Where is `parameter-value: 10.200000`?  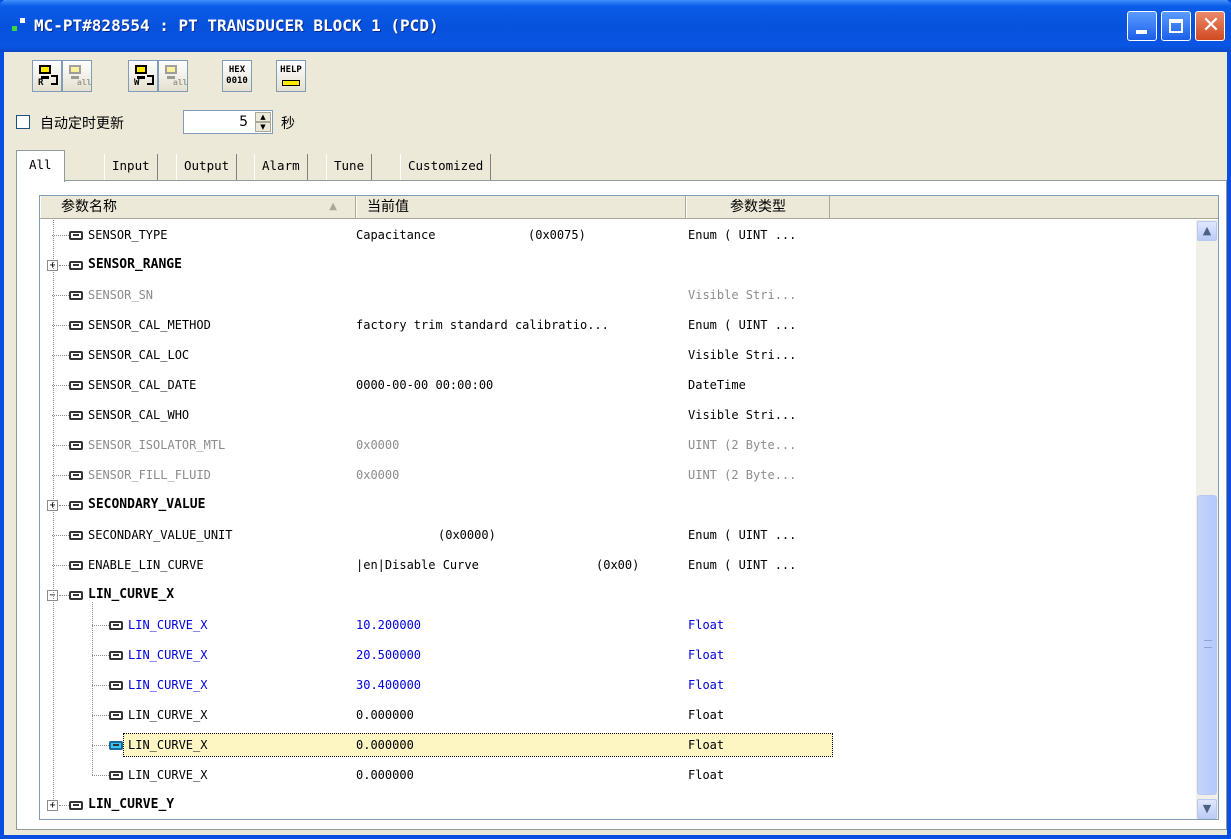
parameter-value: 10.200000 is located at coordinates (389, 625).